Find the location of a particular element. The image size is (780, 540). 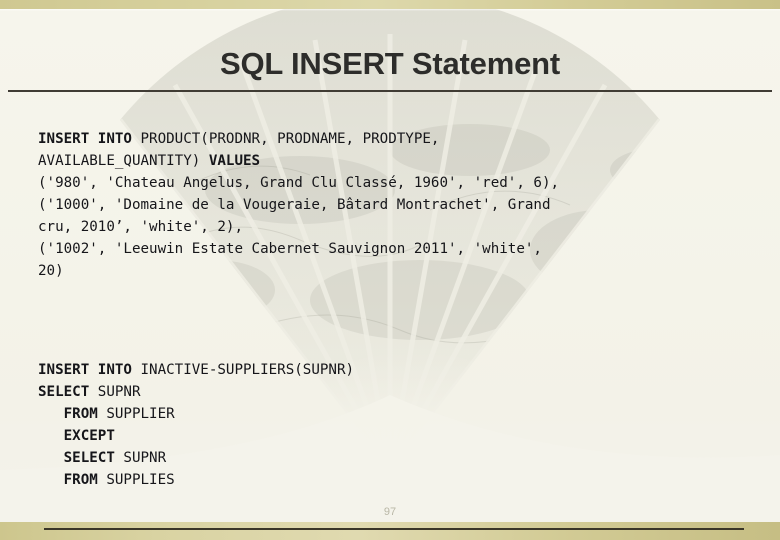

code-line: FROM SUPPLIES is located at coordinates (106, 480).